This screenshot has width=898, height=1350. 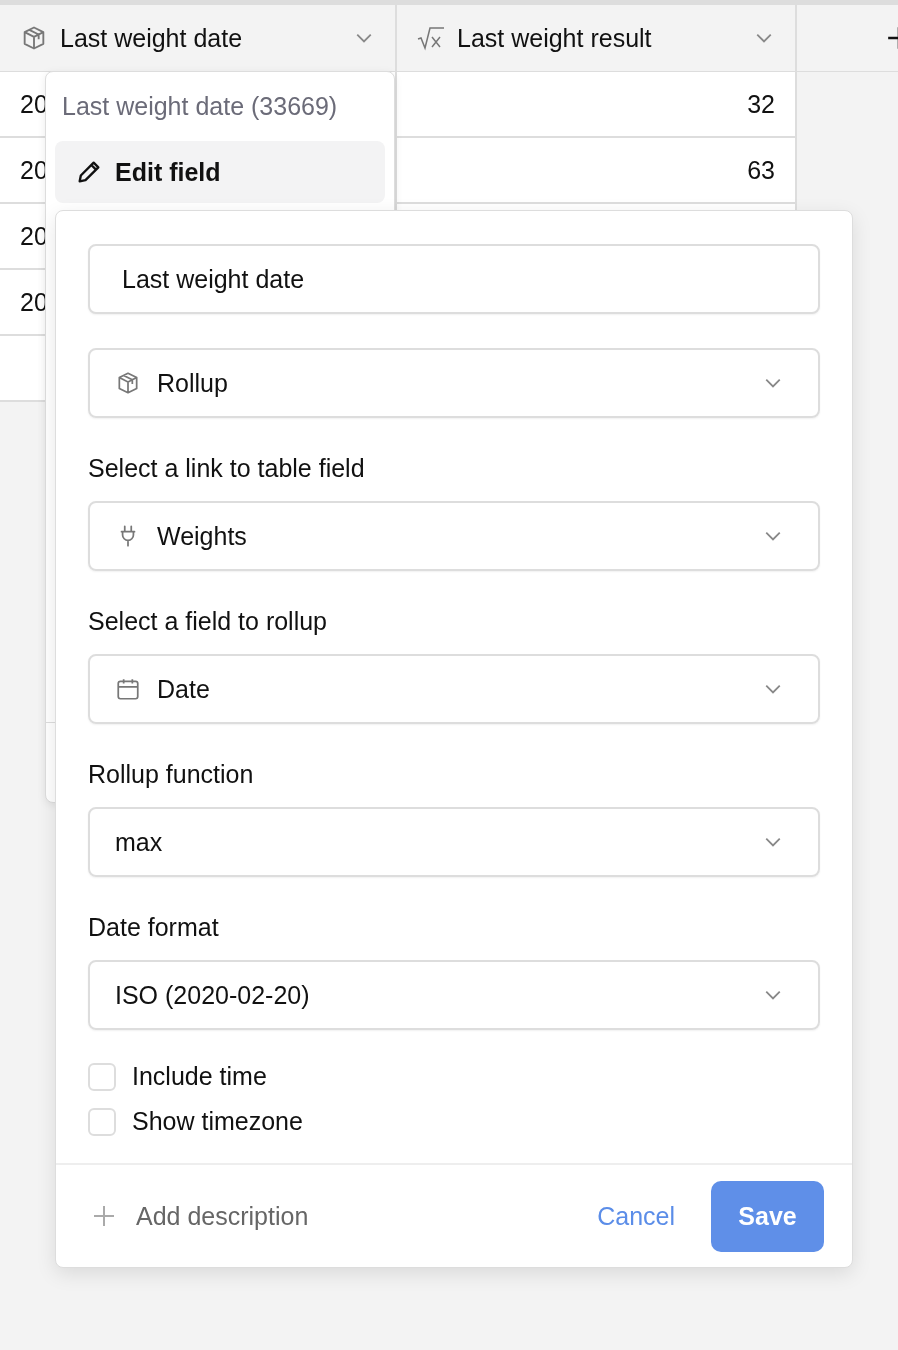 I want to click on select-field: Weights, so click(x=454, y=536).